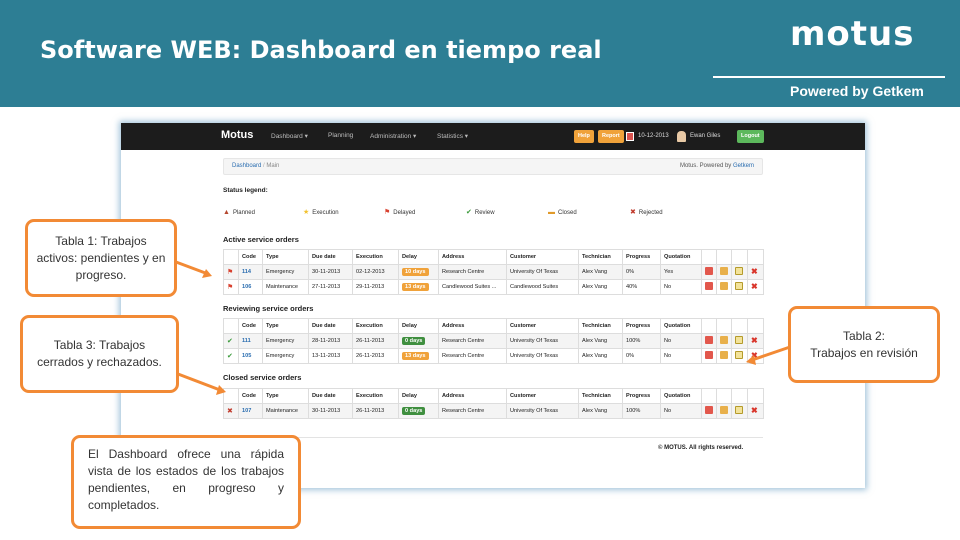 The height and width of the screenshot is (540, 960). I want to click on nav-dashboard: Dashboard ▾, so click(289, 136).